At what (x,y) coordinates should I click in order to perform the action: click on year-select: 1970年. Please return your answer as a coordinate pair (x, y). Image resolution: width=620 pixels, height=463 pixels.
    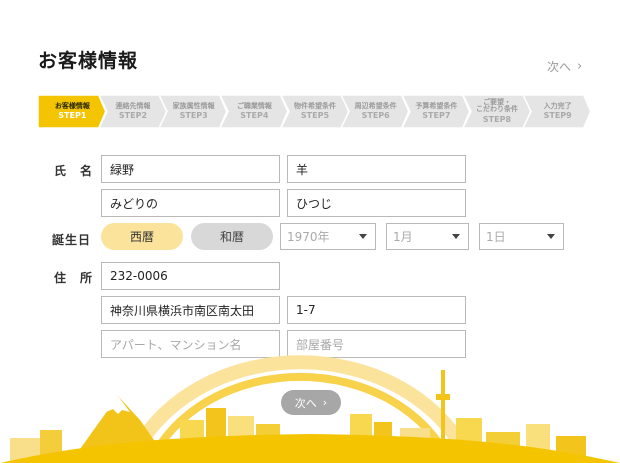
    Looking at the image, I should click on (328, 236).